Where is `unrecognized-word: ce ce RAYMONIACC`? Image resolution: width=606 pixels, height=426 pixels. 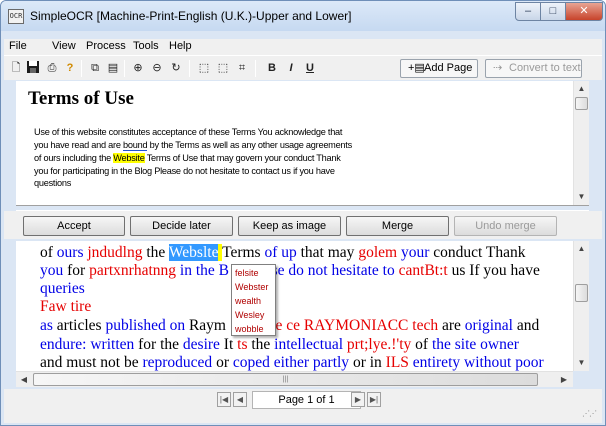
unrecognized-word: ce ce RAYMONIACC is located at coordinates (339, 325).